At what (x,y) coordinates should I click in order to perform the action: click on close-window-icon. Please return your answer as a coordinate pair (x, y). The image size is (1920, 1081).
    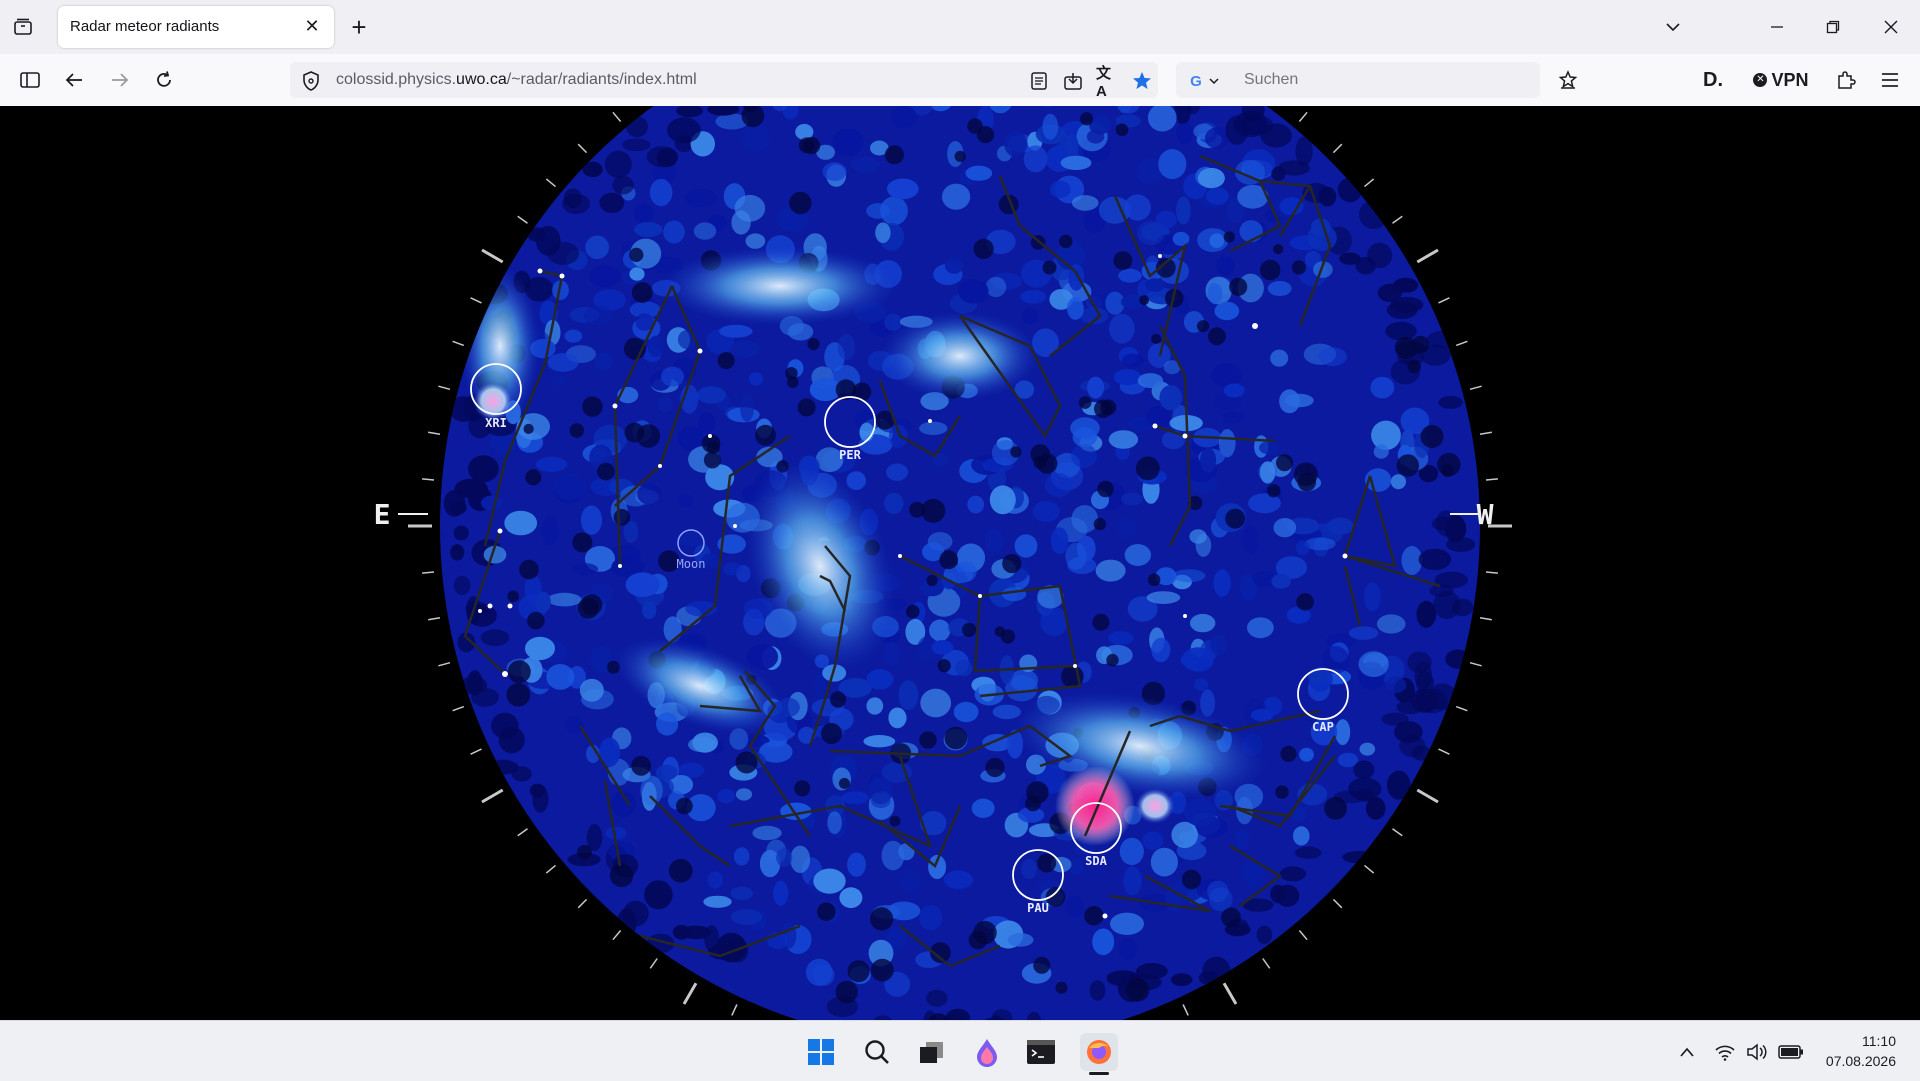
    Looking at the image, I should click on (1891, 27).